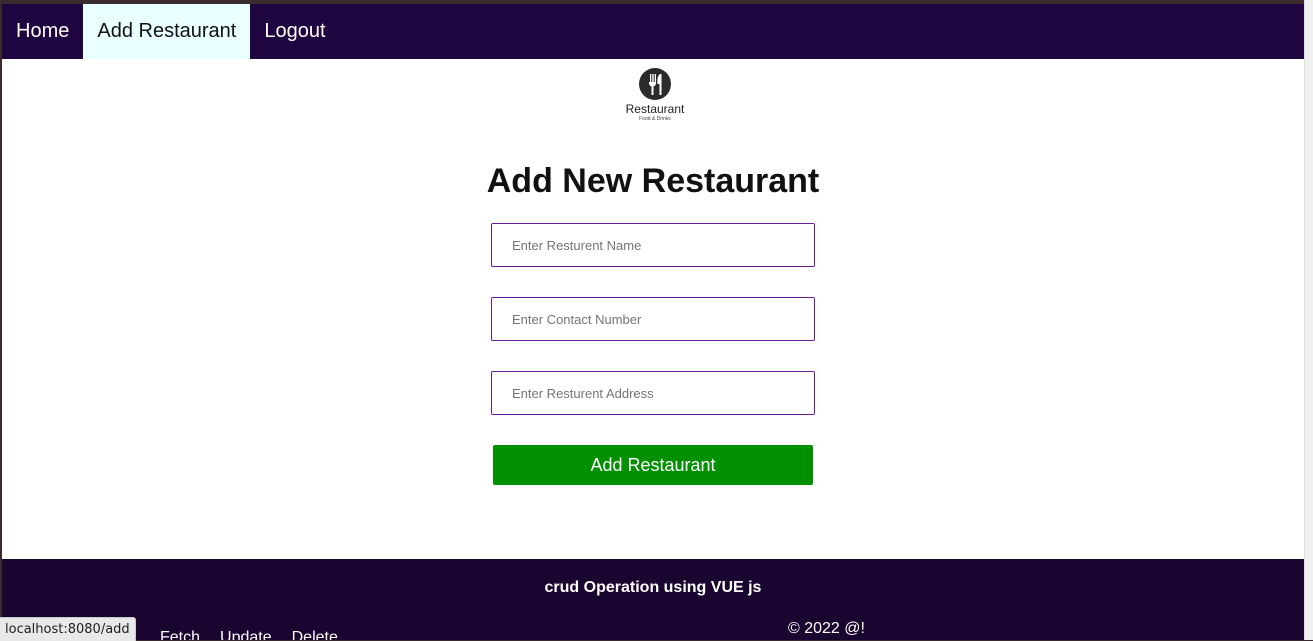  Describe the element at coordinates (653, 319) in the screenshot. I see `contact-number-input` at that location.